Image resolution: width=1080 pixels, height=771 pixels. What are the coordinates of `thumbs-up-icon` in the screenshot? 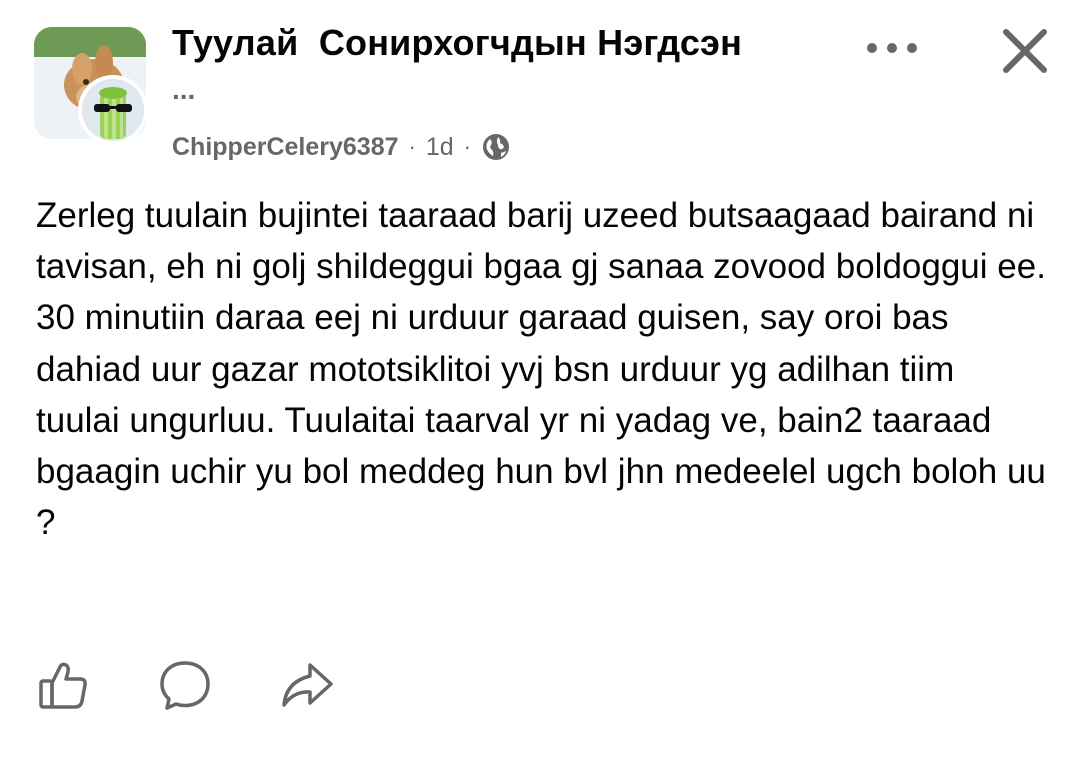 It's located at (63, 685).